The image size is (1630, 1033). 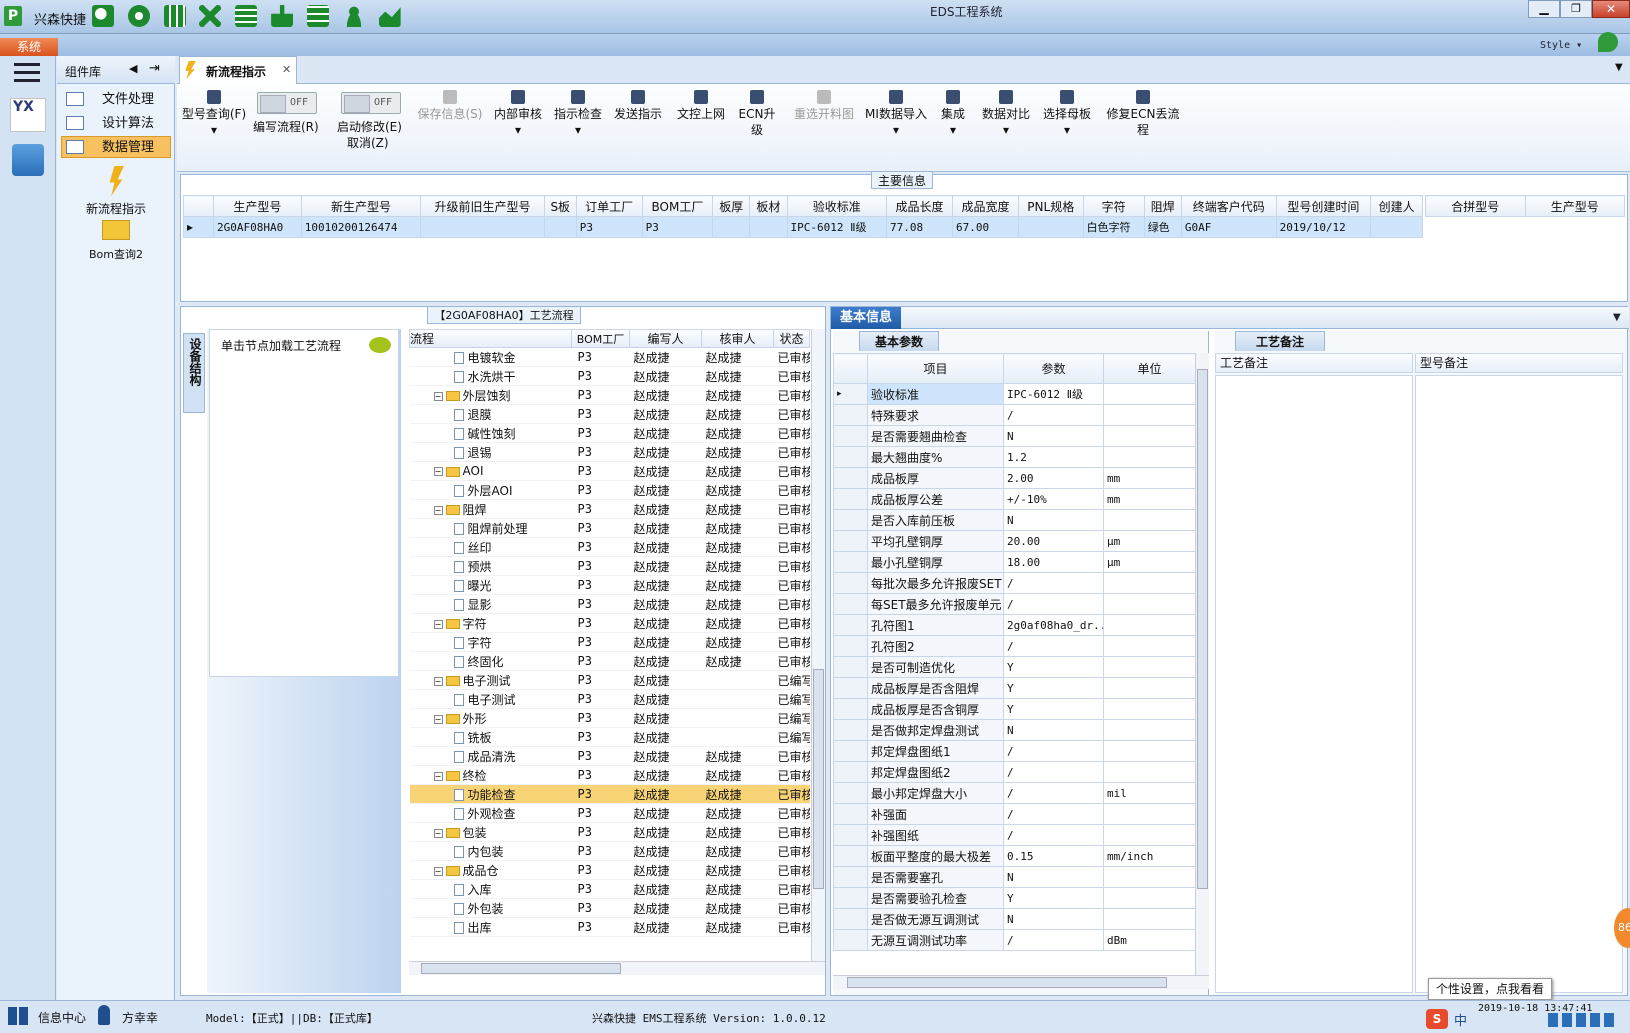 What do you see at coordinates (609, 623) in the screenshot?
I see `tree-row: −字符P3赵成捷赵成捷已审核` at bounding box center [609, 623].